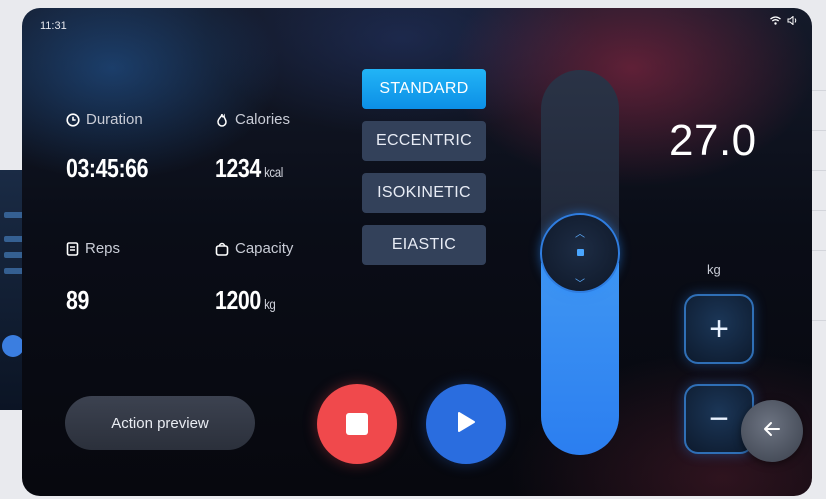 Image resolution: width=826 pixels, height=499 pixels. I want to click on mode-eccentric-button: ECCENTRIC, so click(424, 141).